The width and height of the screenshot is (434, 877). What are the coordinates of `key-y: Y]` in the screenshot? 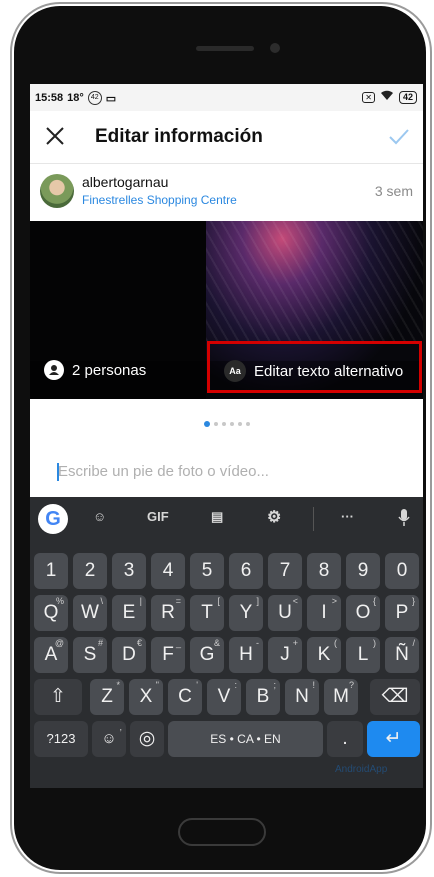 It's located at (246, 613).